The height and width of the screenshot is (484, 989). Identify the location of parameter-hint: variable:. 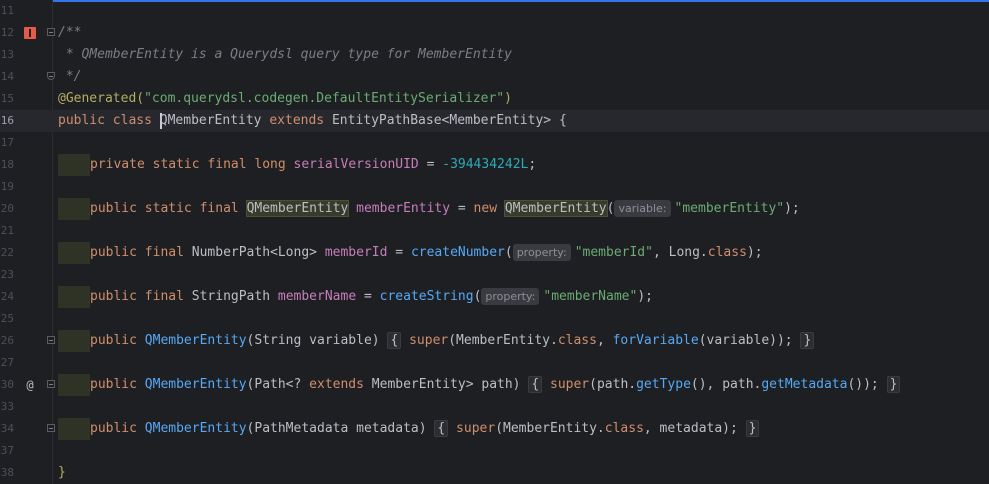
(642, 208).